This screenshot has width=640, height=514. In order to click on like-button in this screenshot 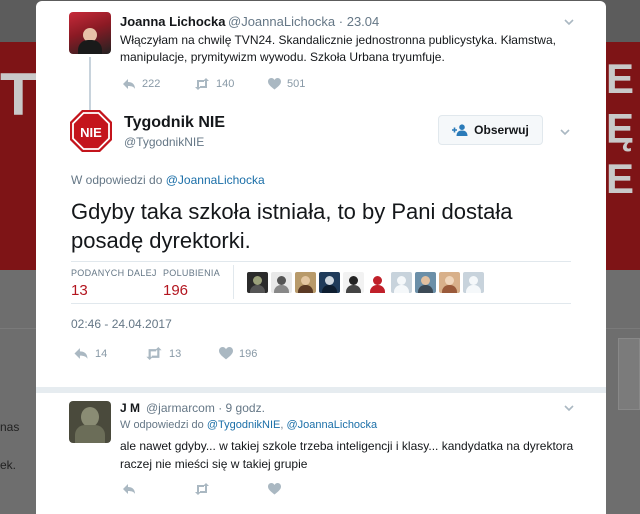, I will do `click(274, 489)`.